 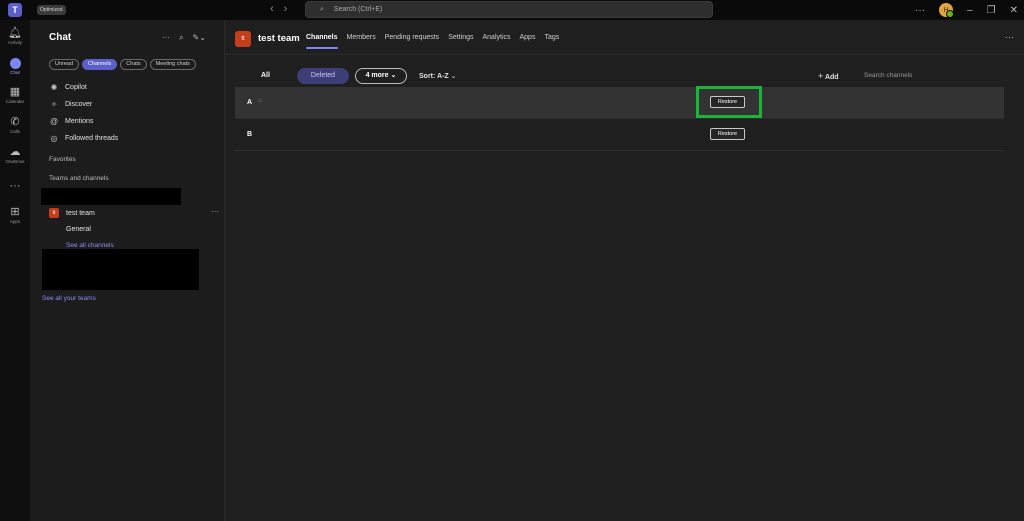 What do you see at coordinates (134, 212) in the screenshot?
I see `team-item-test-team: tt test team ···` at bounding box center [134, 212].